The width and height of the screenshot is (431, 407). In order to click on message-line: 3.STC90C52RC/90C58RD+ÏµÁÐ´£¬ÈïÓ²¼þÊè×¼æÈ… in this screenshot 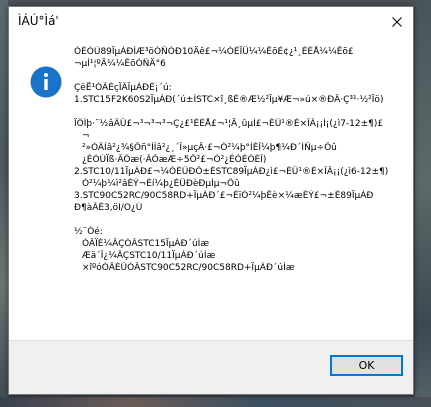, I will do `click(224, 196)`.